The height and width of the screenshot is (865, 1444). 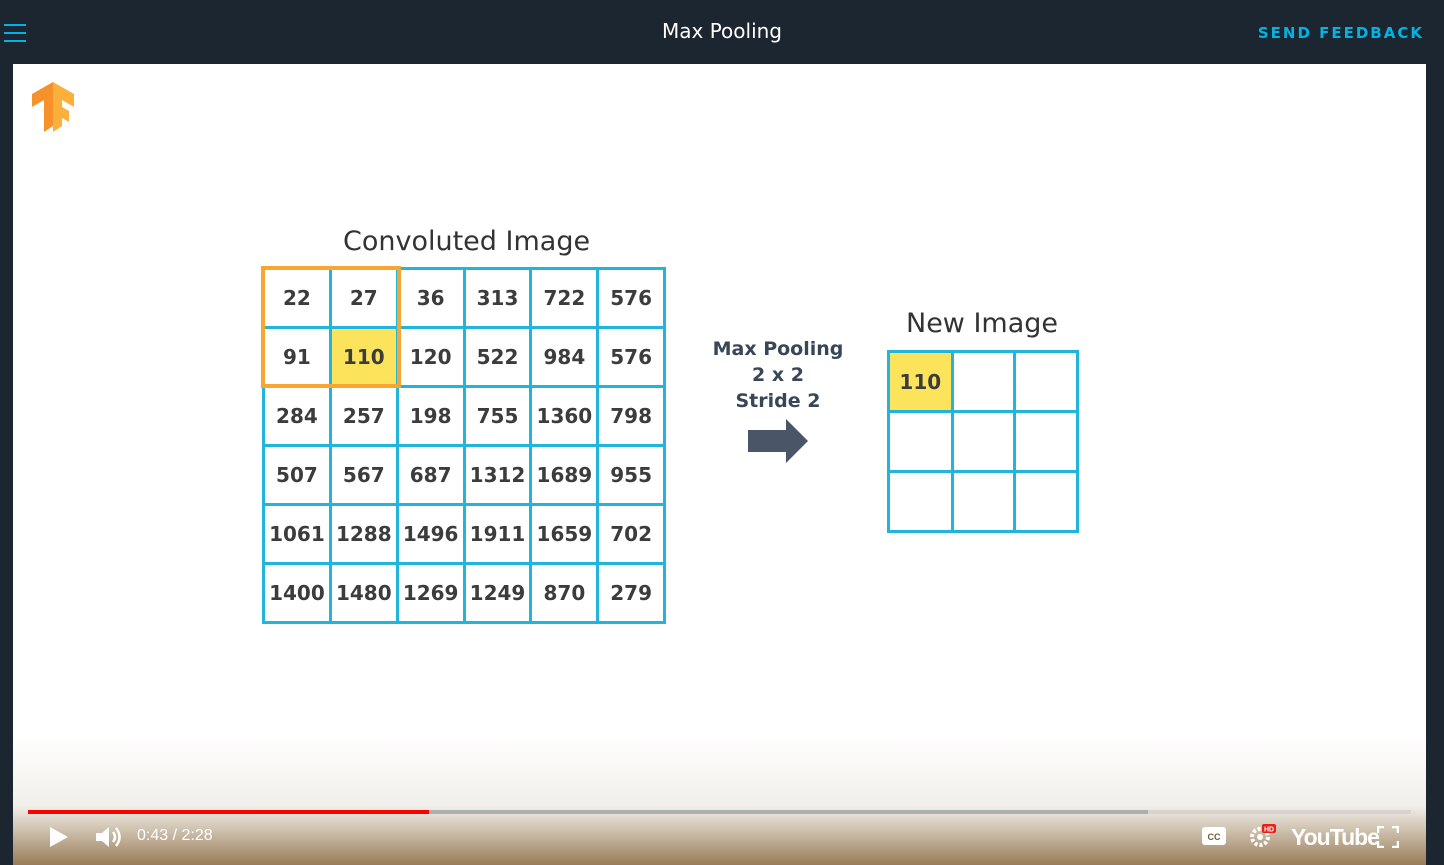 I want to click on grid-row: 22 27 36 313 722 576, so click(x=464, y=298).